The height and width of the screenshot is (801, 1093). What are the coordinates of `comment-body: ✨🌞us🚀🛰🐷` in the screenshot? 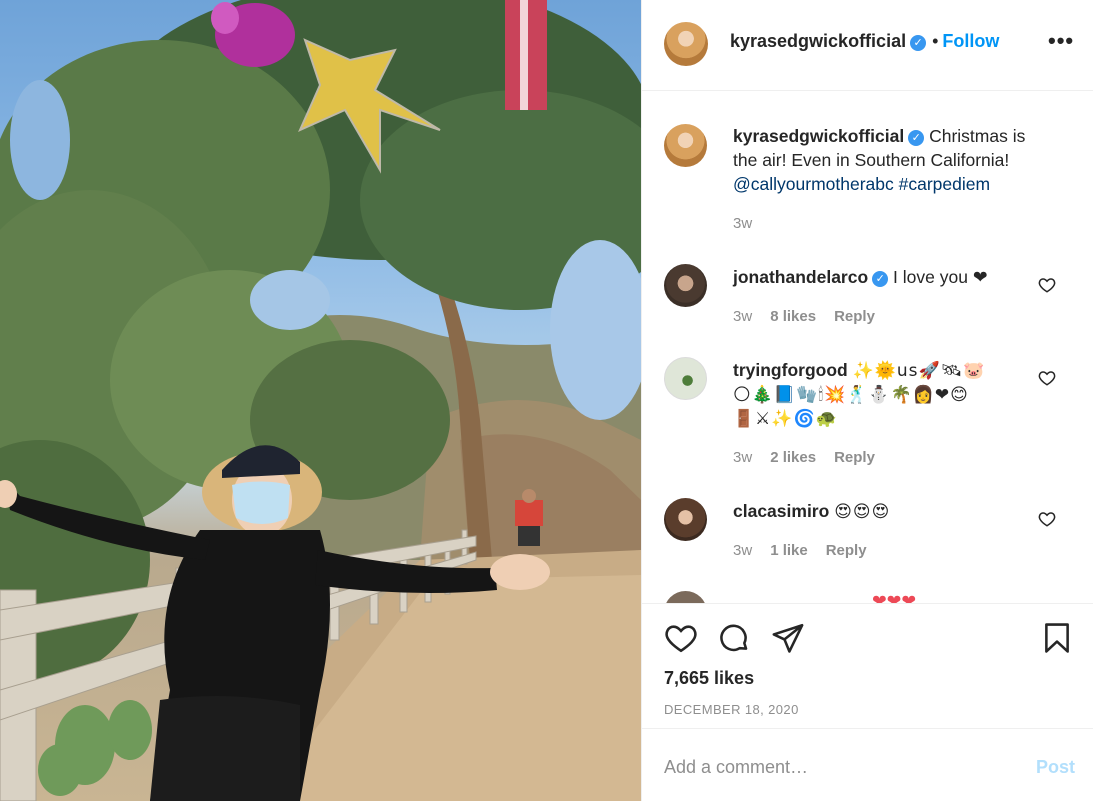 It's located at (919, 371).